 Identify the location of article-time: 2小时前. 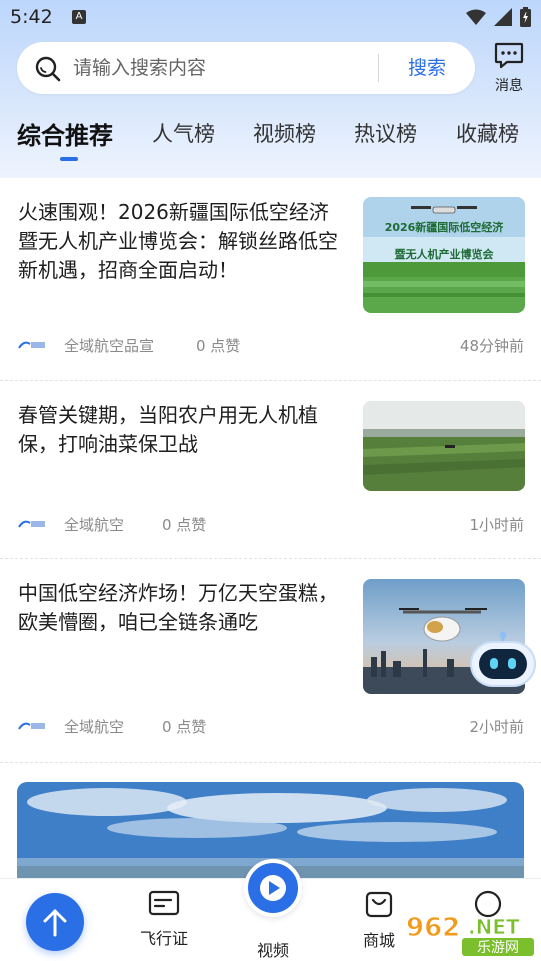
(496, 727).